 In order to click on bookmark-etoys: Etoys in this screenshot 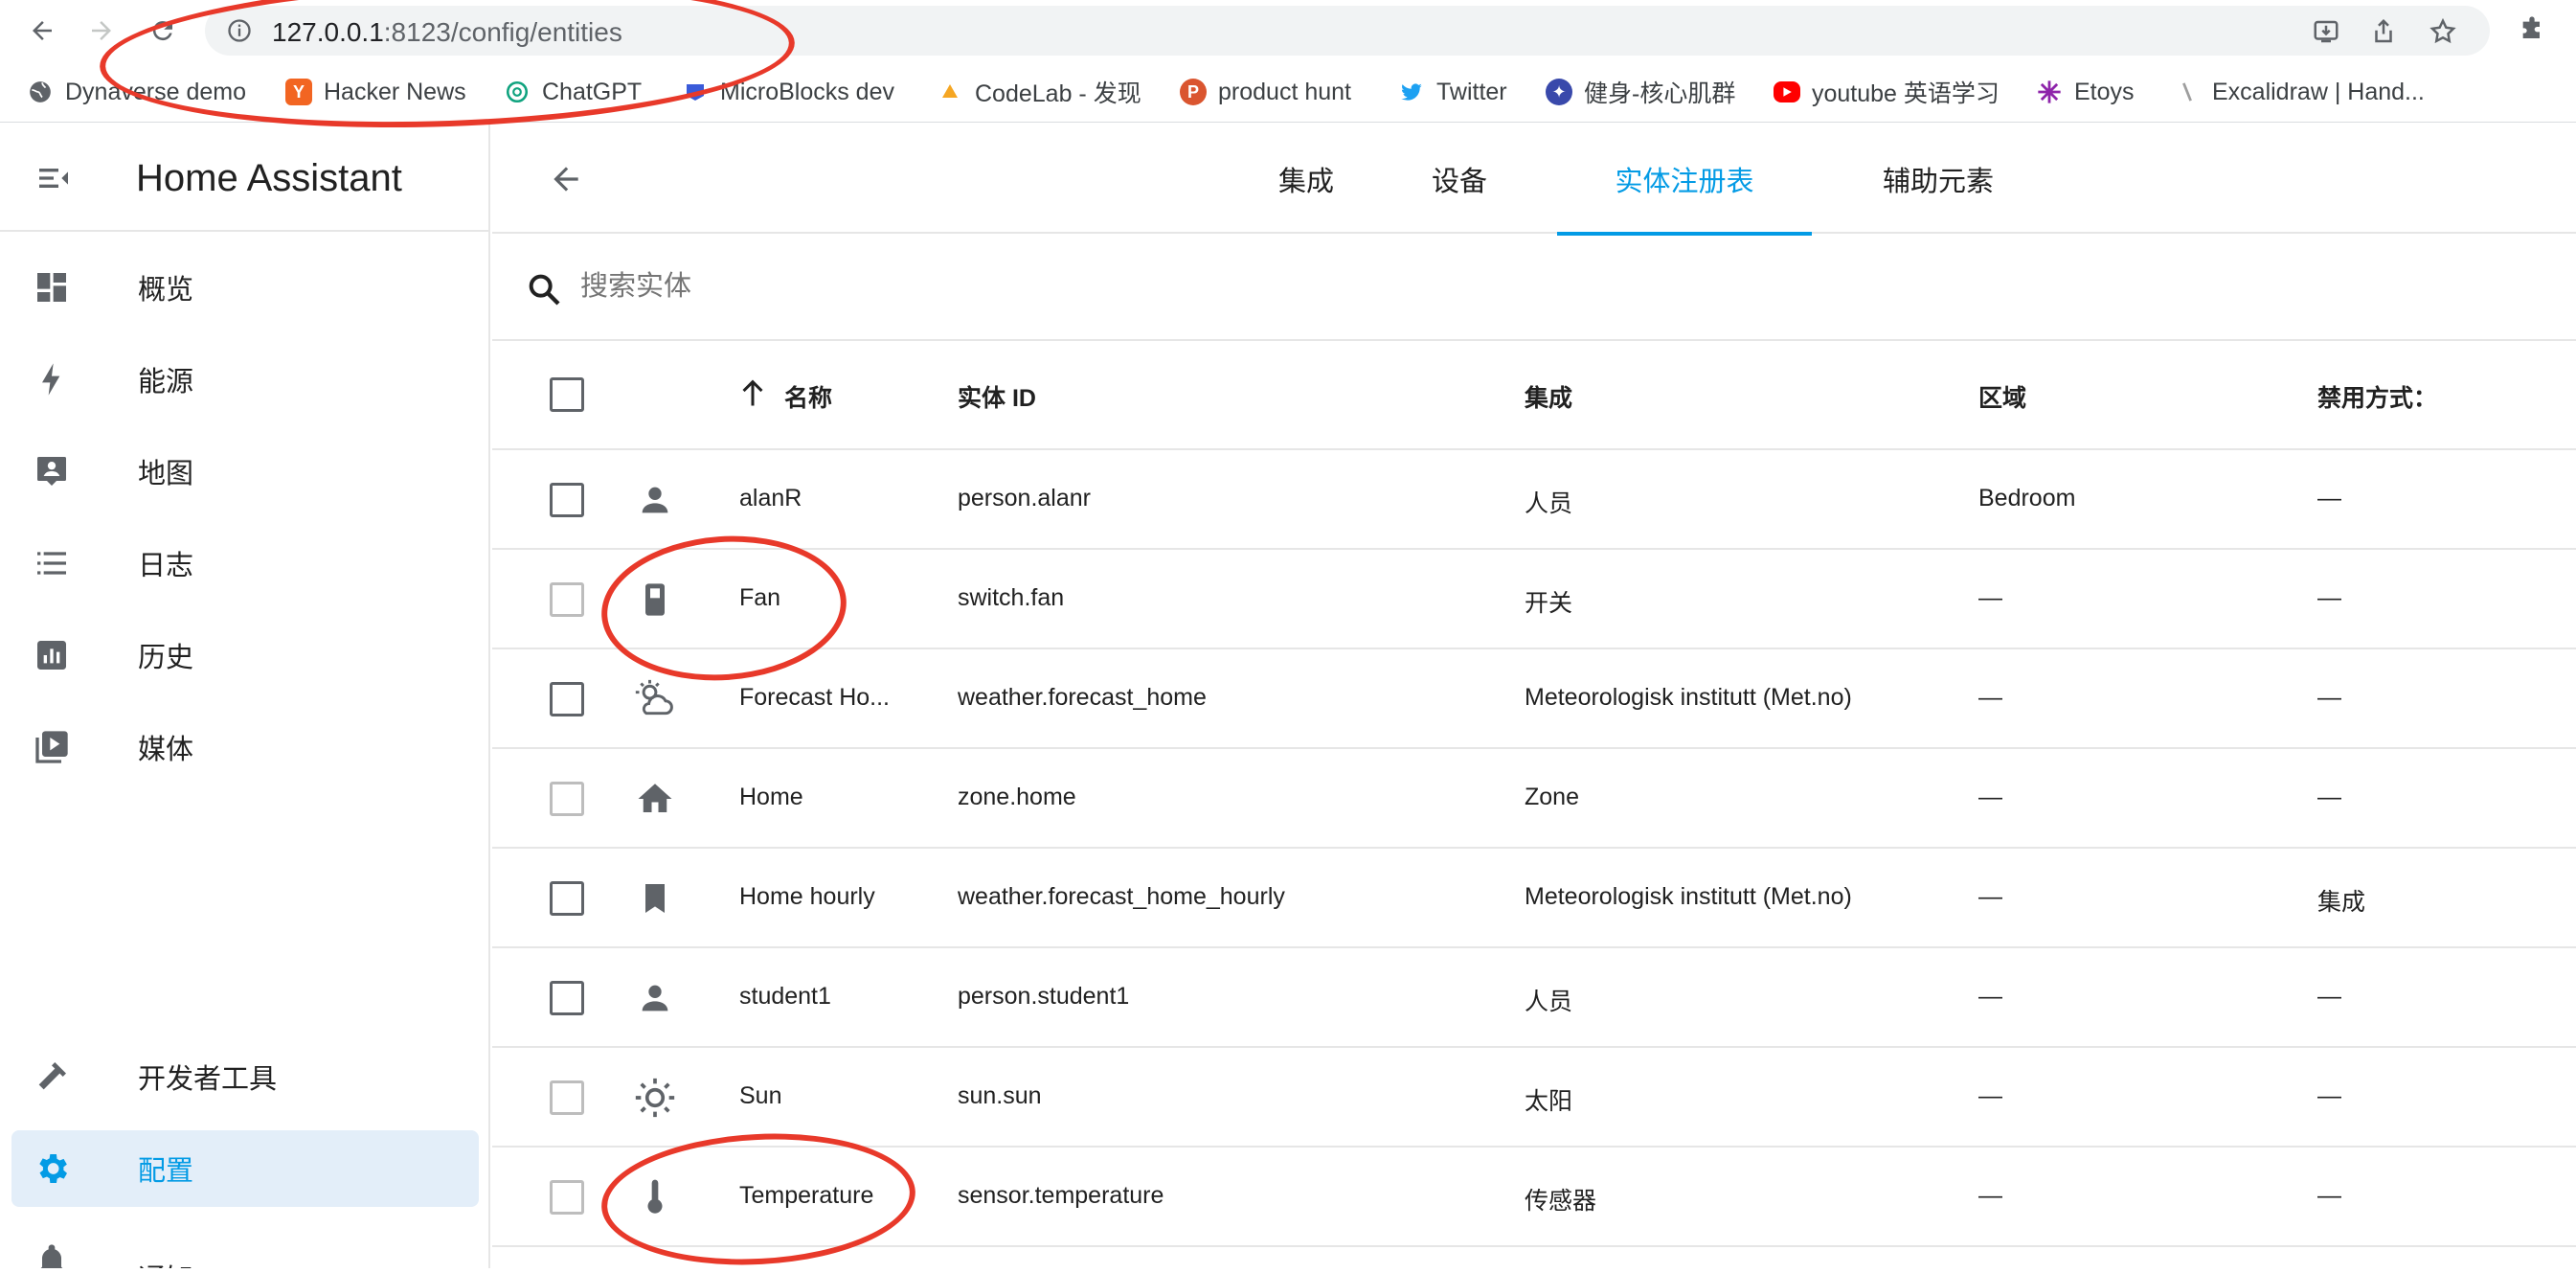, I will do `click(2085, 92)`.